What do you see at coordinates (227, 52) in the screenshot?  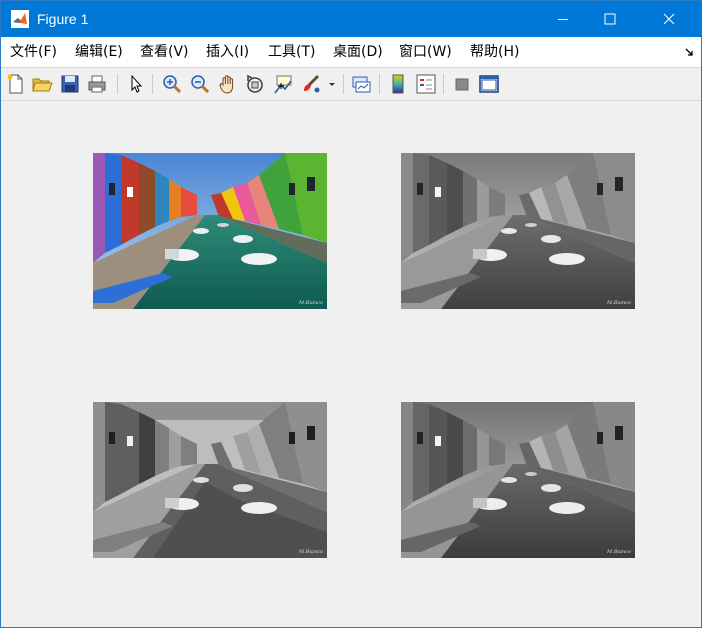 I see `menu-insert: 插入(I)` at bounding box center [227, 52].